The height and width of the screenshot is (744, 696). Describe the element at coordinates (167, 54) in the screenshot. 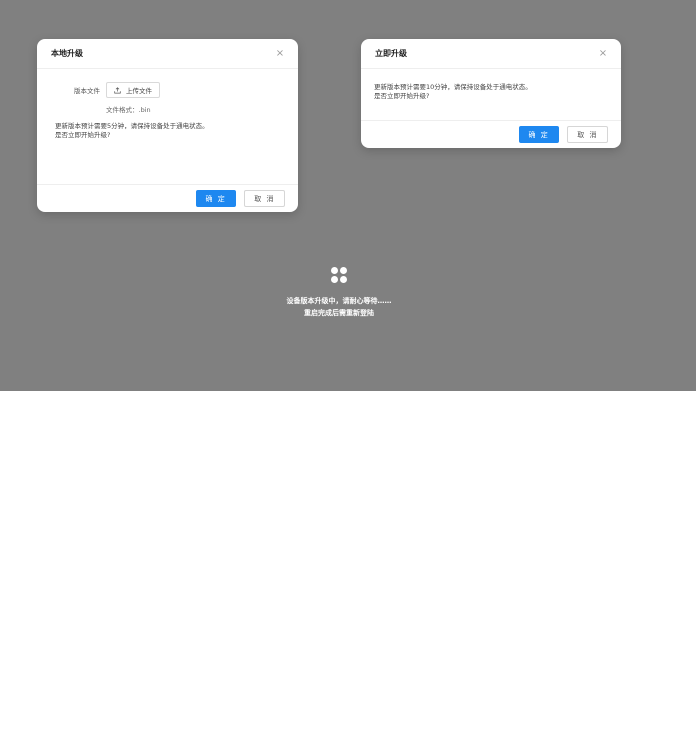

I see `dialog-header: 本地升级 ×` at that location.